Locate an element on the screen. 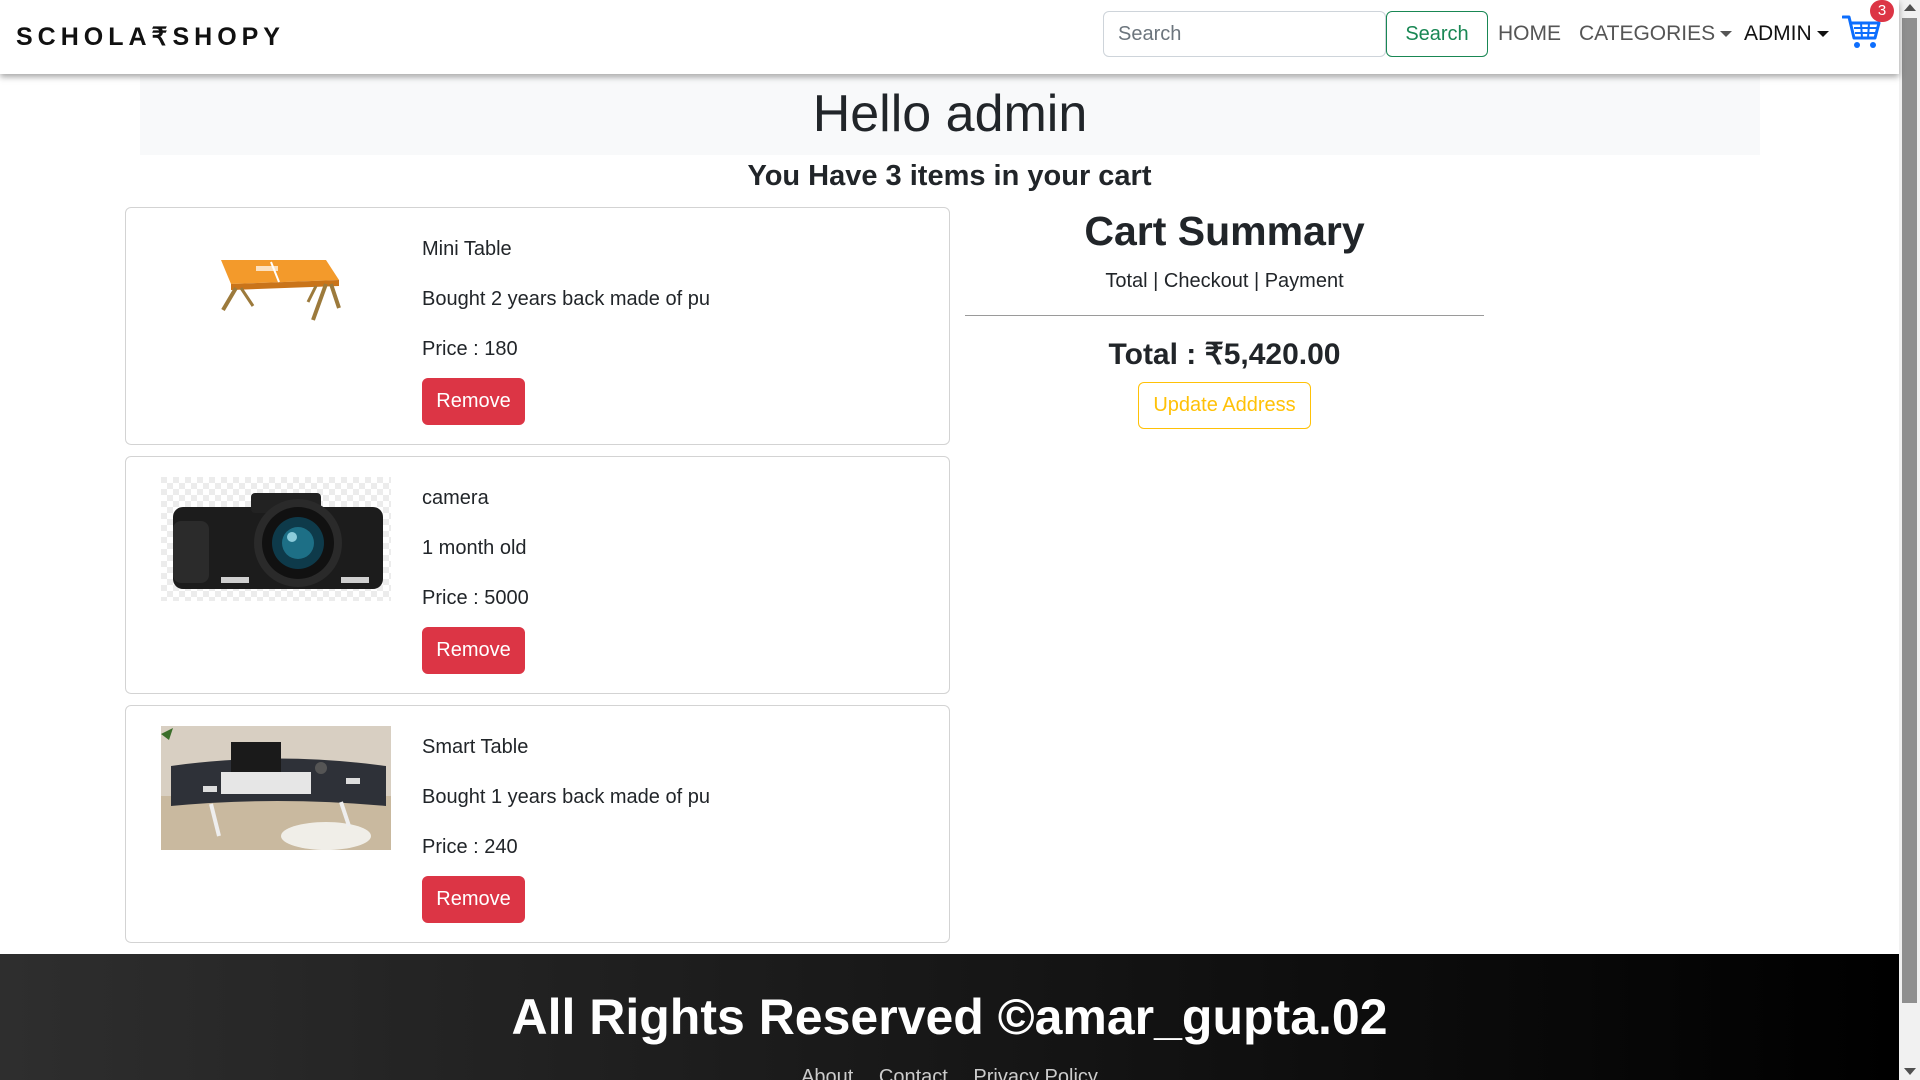 The height and width of the screenshot is (1080, 1920). nav-categories-label: CATEGORIES is located at coordinates (1647, 33).